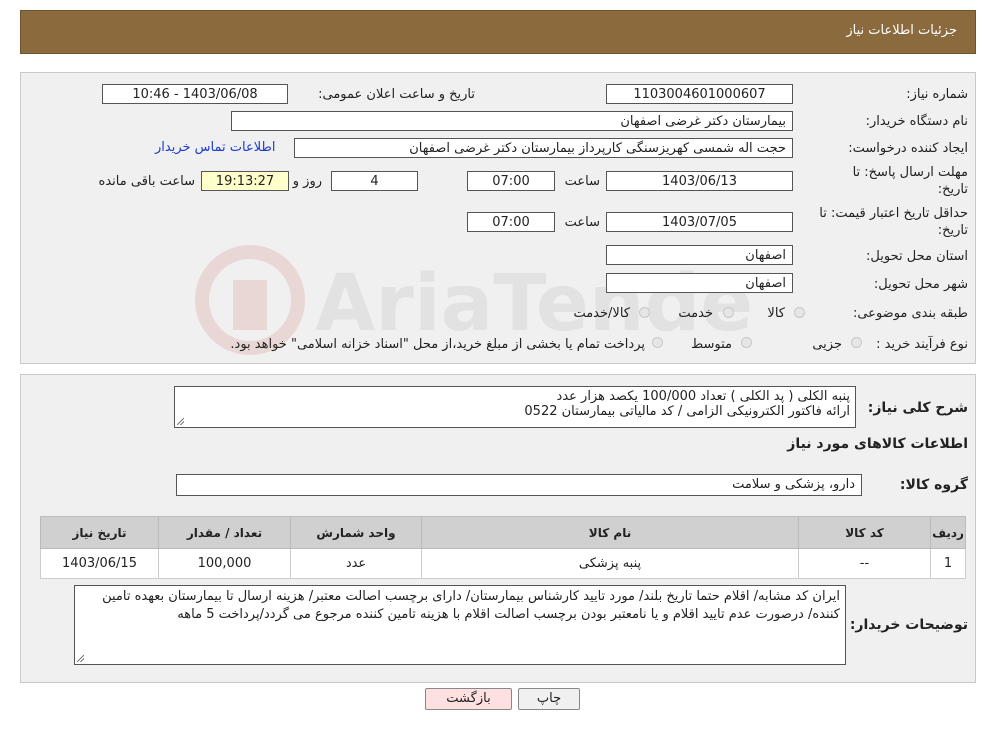 The image size is (985, 733). What do you see at coordinates (917, 256) in the screenshot?
I see `province-label: استان محل تحویل:` at bounding box center [917, 256].